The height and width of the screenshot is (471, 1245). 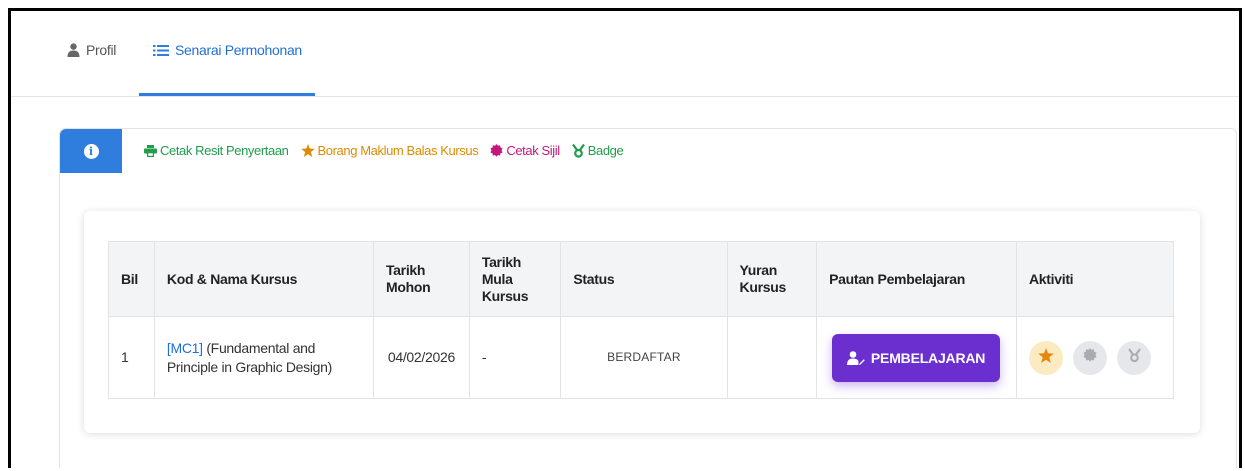 What do you see at coordinates (644, 279) in the screenshot?
I see `header-status: Status` at bounding box center [644, 279].